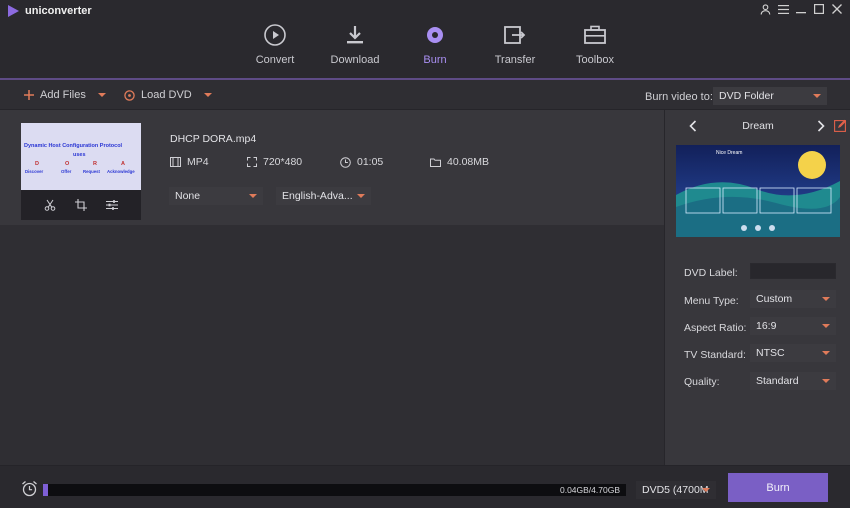 The height and width of the screenshot is (508, 850). I want to click on menu-type-value: Custom, so click(774, 299).